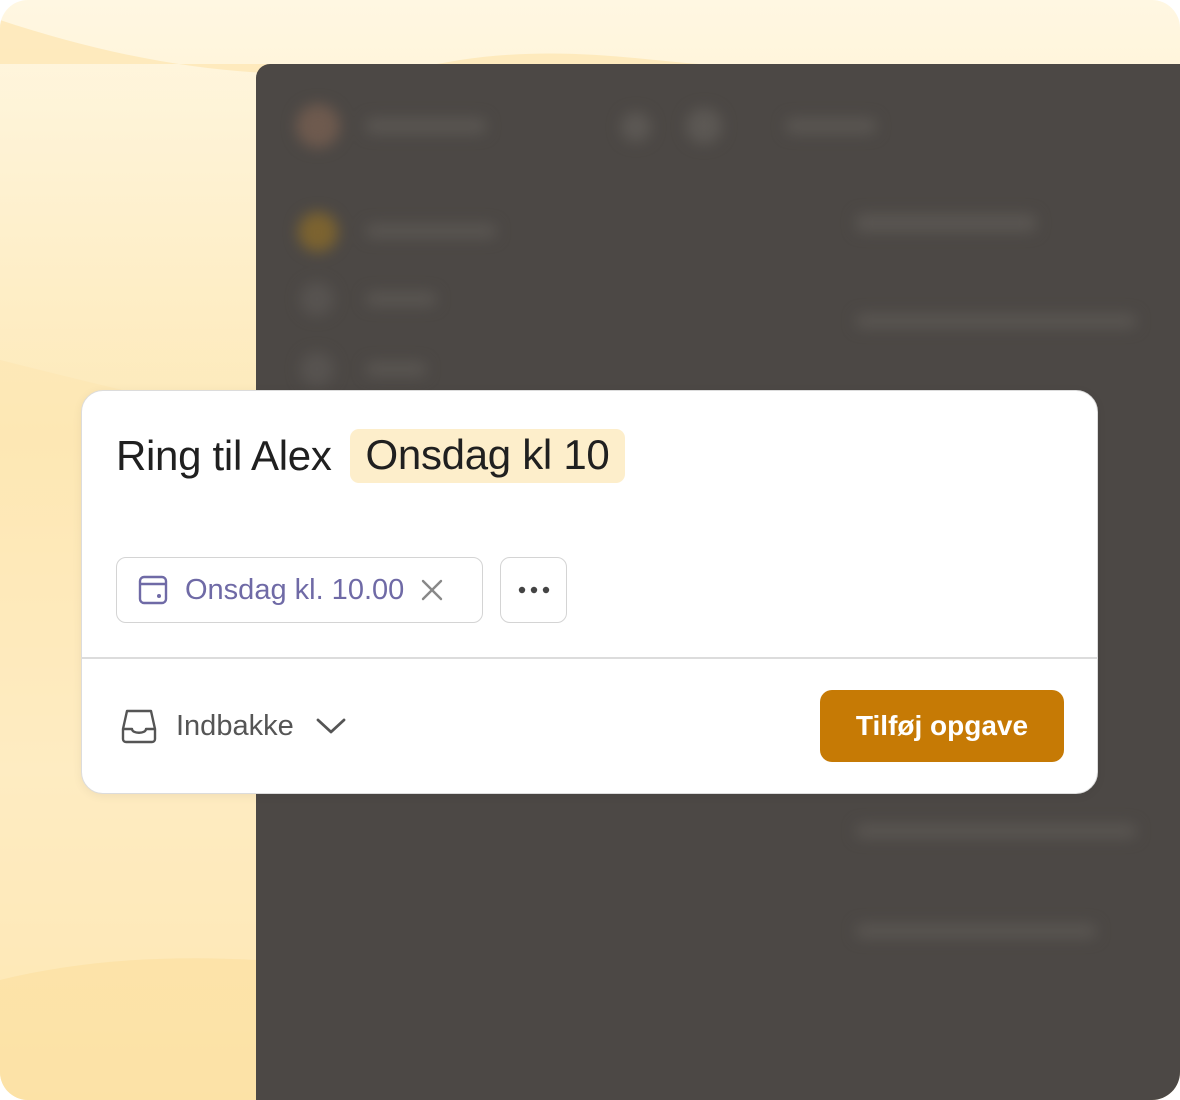 The width and height of the screenshot is (1180, 1100). What do you see at coordinates (487, 456) in the screenshot?
I see `parsed-date-highlight: Onsdag kl 10` at bounding box center [487, 456].